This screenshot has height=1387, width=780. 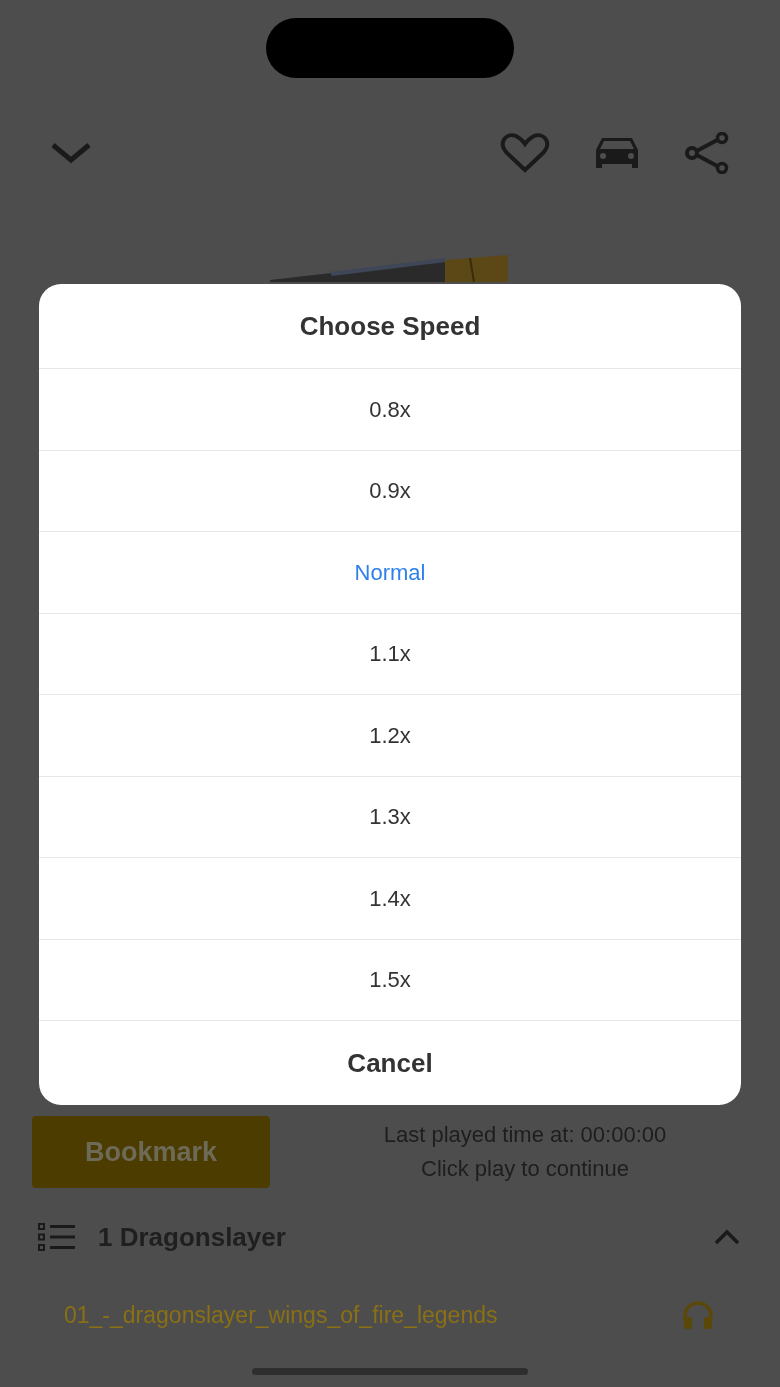 I want to click on speed-option: 1.2x, so click(x=390, y=736).